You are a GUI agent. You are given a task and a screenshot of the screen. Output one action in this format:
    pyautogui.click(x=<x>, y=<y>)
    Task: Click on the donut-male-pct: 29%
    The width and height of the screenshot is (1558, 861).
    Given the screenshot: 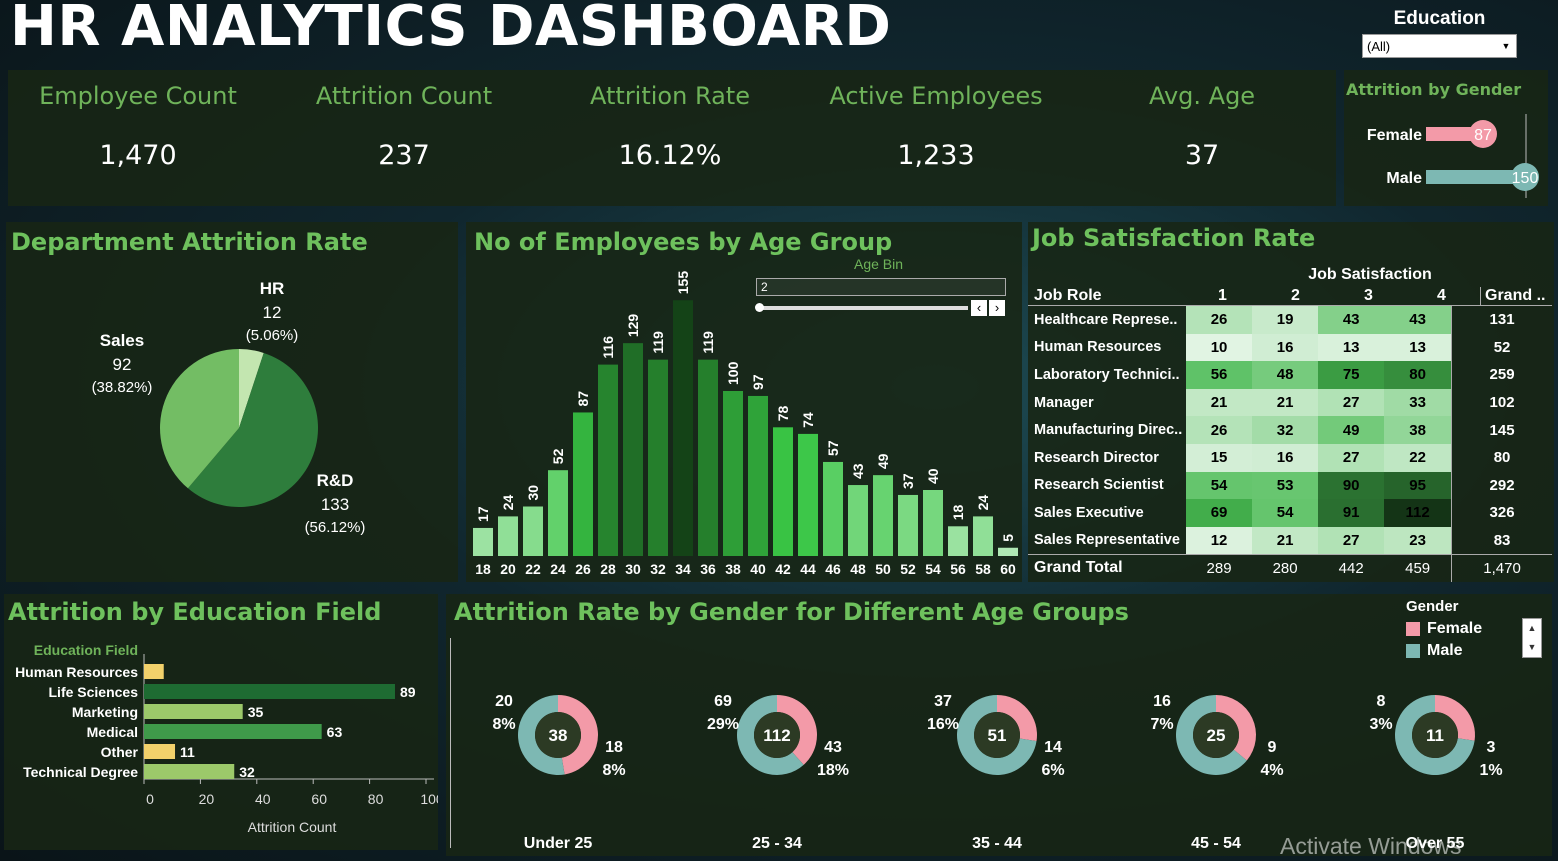 What is the action you would take?
    pyautogui.click(x=723, y=724)
    